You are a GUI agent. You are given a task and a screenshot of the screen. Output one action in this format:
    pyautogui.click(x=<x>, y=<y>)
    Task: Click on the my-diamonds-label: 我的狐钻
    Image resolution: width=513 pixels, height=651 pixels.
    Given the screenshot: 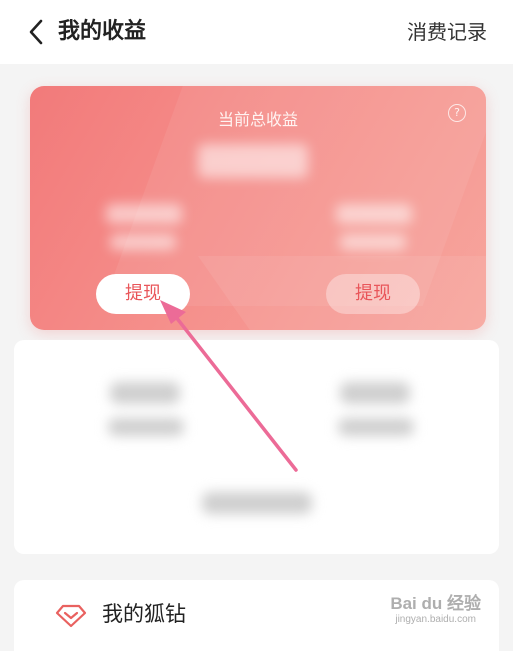 What is the action you would take?
    pyautogui.click(x=144, y=614)
    